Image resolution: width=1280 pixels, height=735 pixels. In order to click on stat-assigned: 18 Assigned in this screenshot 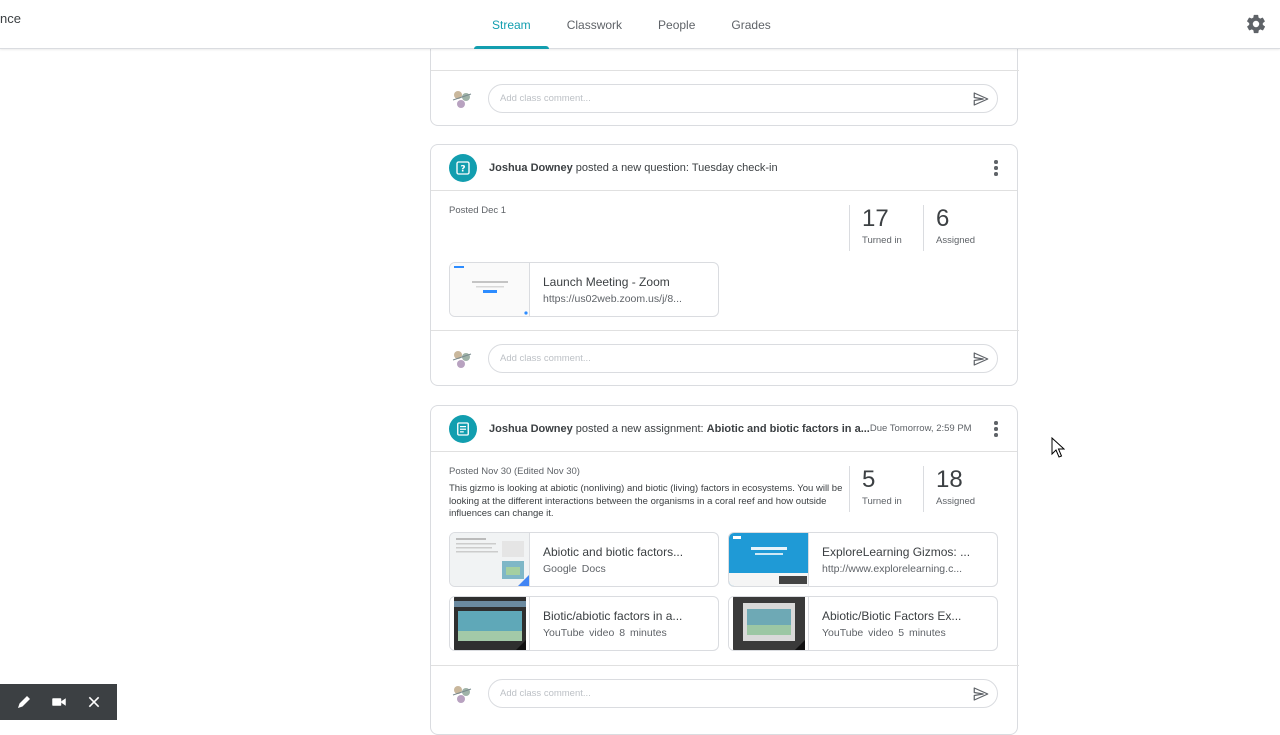, I will do `click(960, 489)`.